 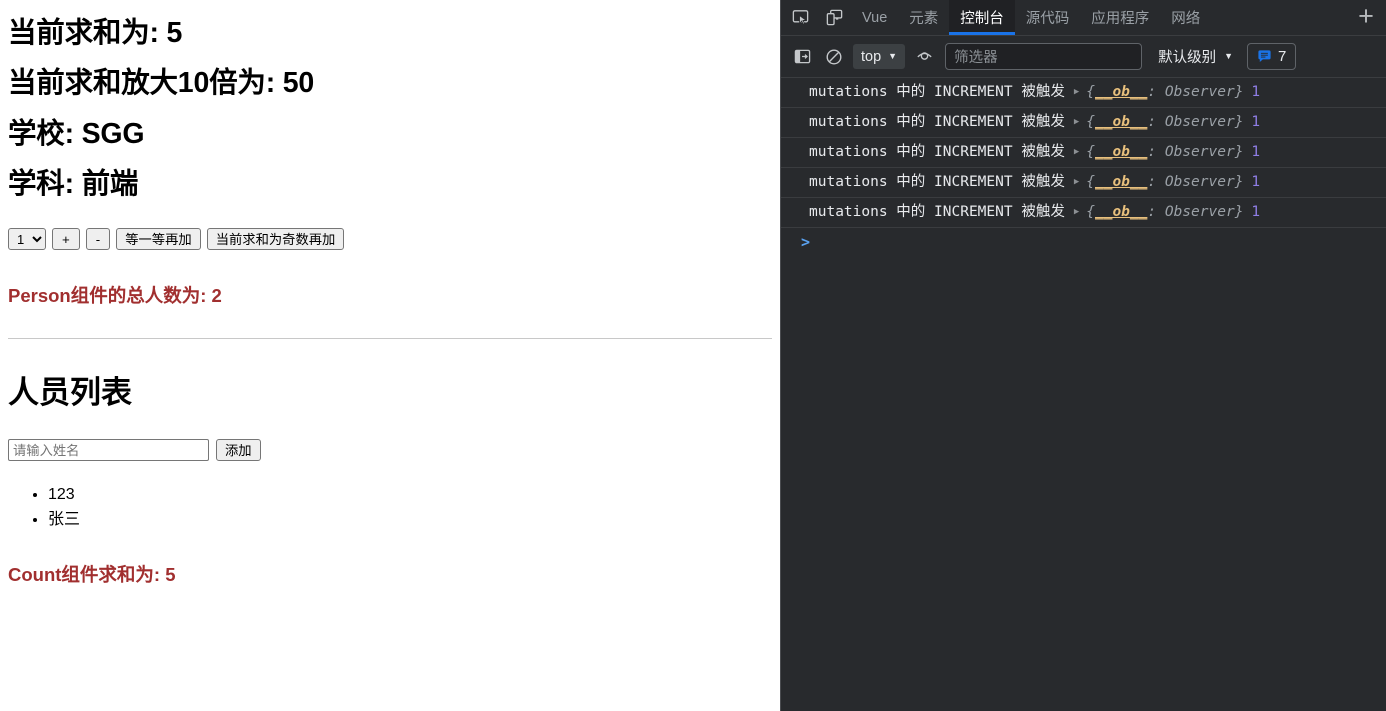 What do you see at coordinates (1272, 56) in the screenshot?
I see `message-count-badge: 7` at bounding box center [1272, 56].